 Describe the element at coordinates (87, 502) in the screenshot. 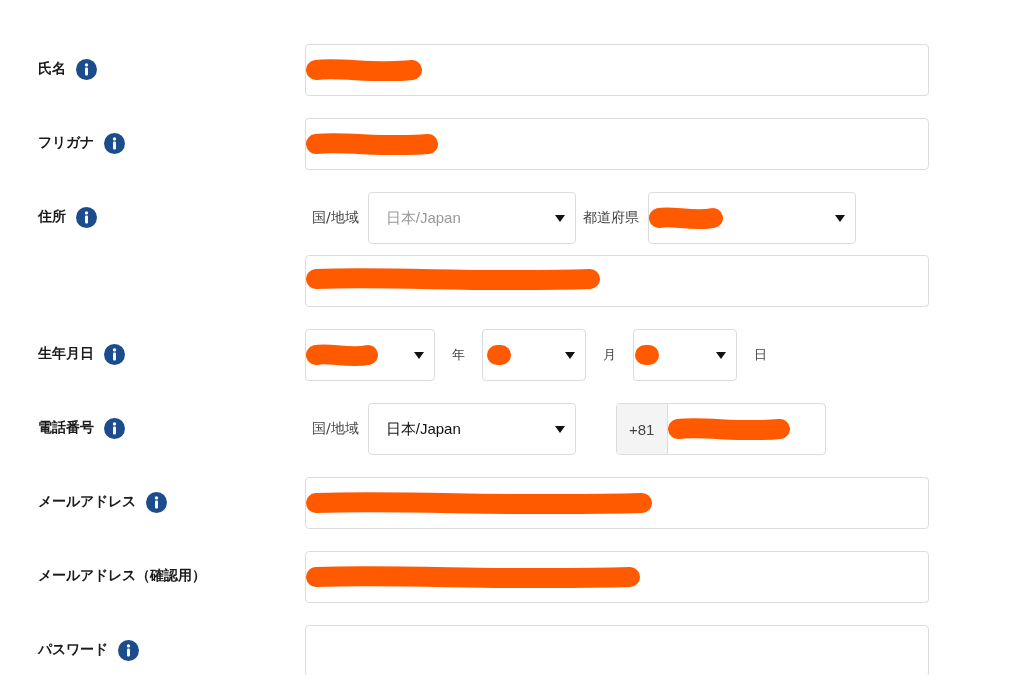

I see `field-label: メールアドレス` at that location.